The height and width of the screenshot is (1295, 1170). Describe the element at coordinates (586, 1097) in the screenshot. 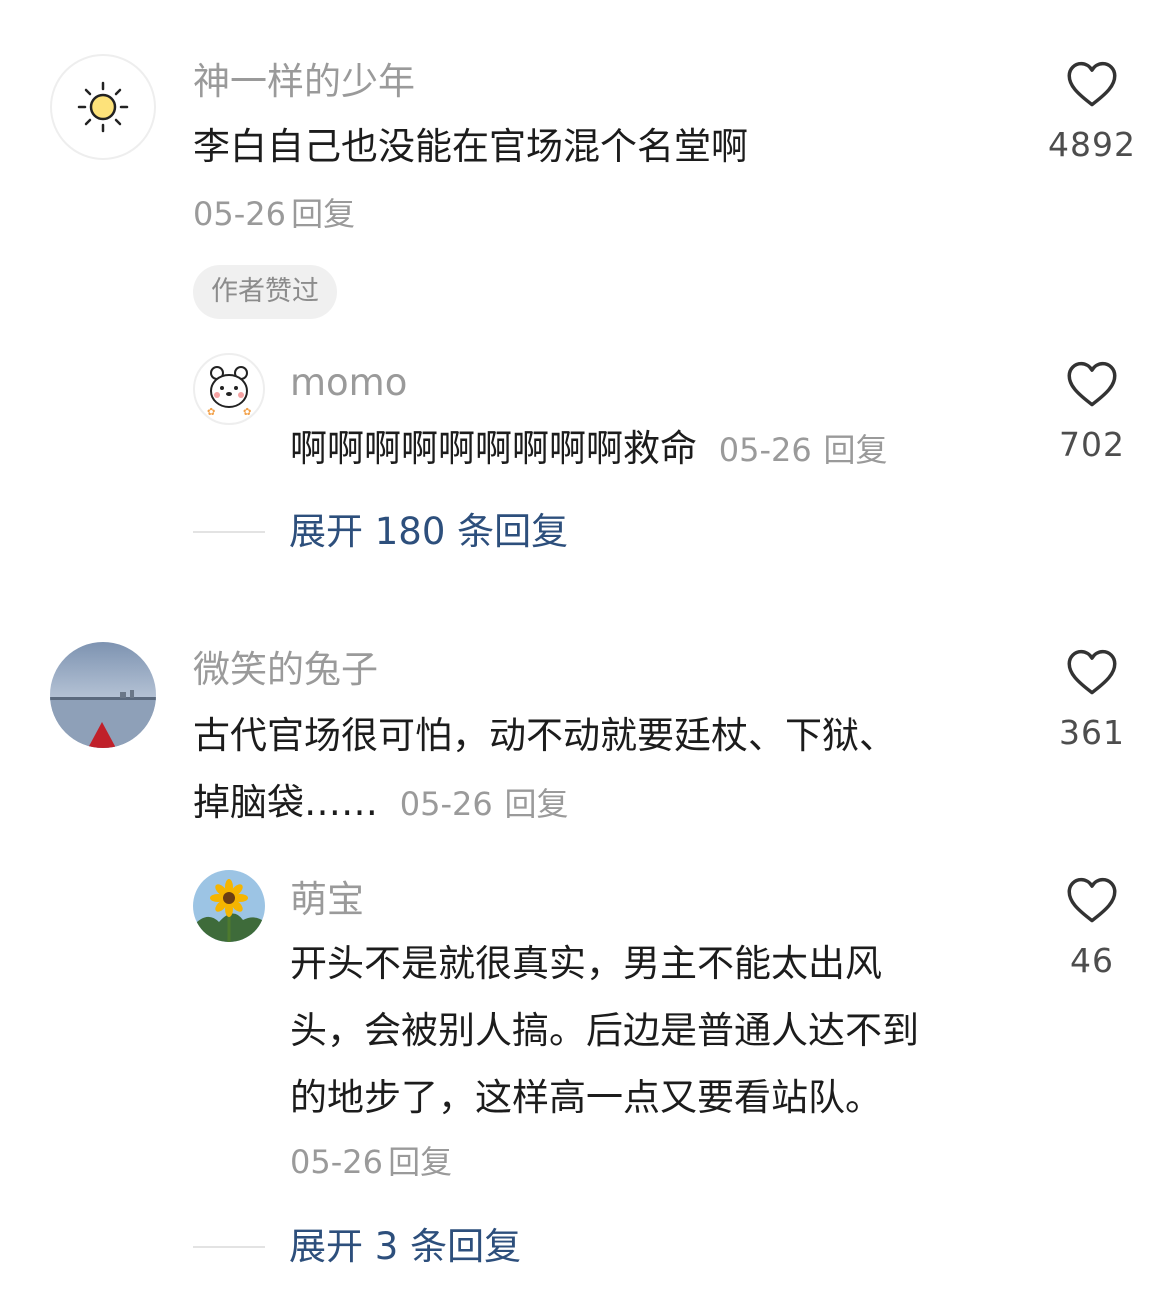

I see `reply-text: 的地步了，这样高一点又要看站队。` at that location.